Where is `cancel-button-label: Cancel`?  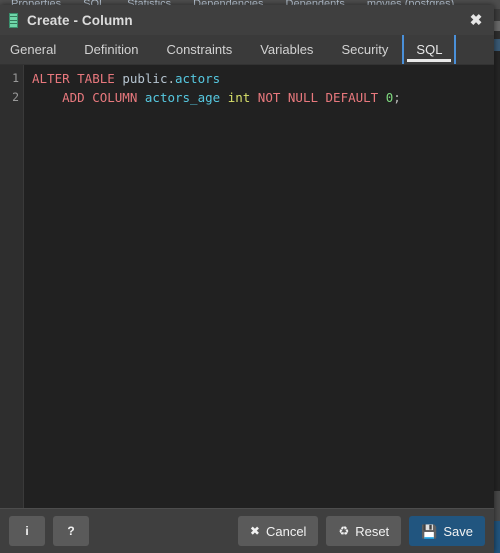
cancel-button-label: Cancel is located at coordinates (286, 531).